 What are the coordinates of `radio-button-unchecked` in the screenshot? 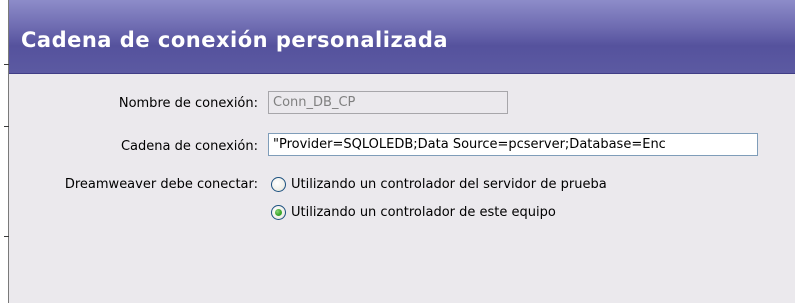 It's located at (278, 184).